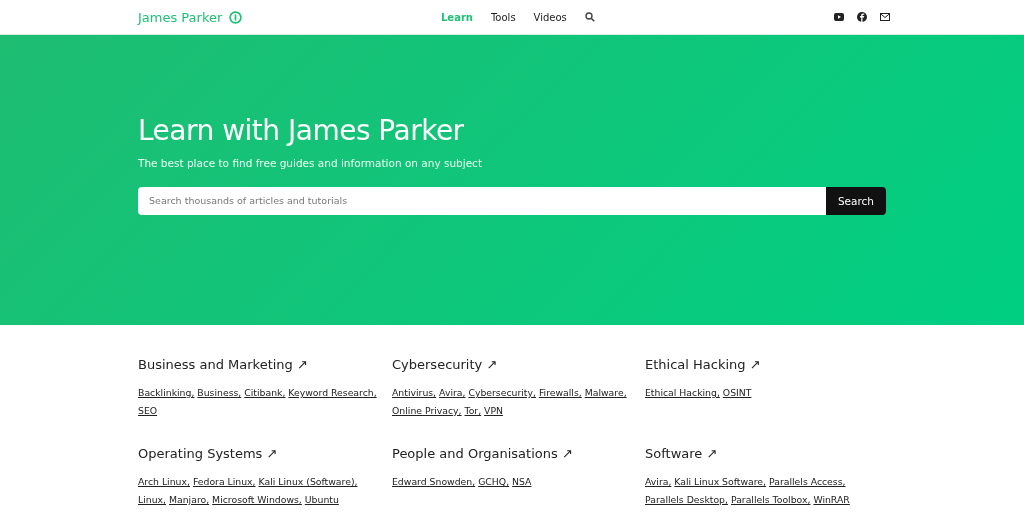 The height and width of the screenshot is (515, 1024). What do you see at coordinates (189, 499) in the screenshot?
I see `topic-link: Manjaro,` at bounding box center [189, 499].